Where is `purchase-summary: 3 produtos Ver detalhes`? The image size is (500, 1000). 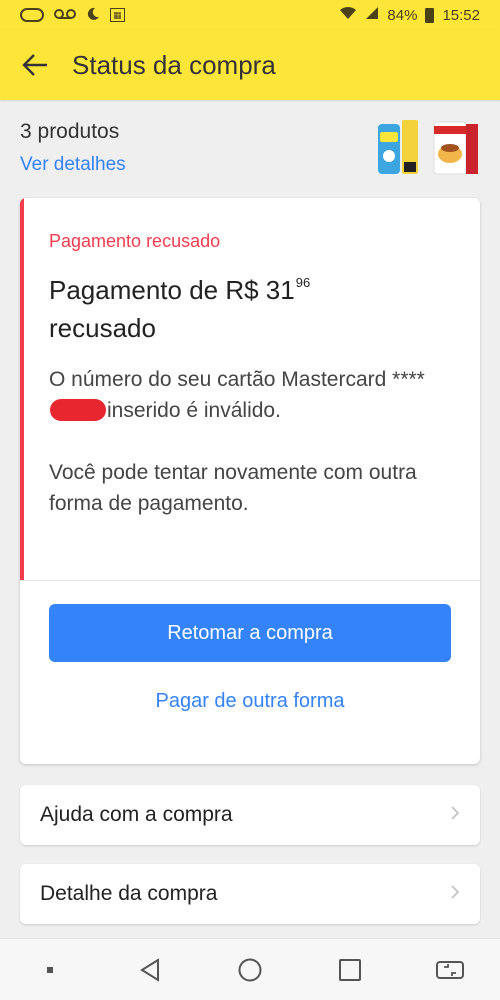 purchase-summary: 3 produtos Ver detalhes is located at coordinates (250, 153).